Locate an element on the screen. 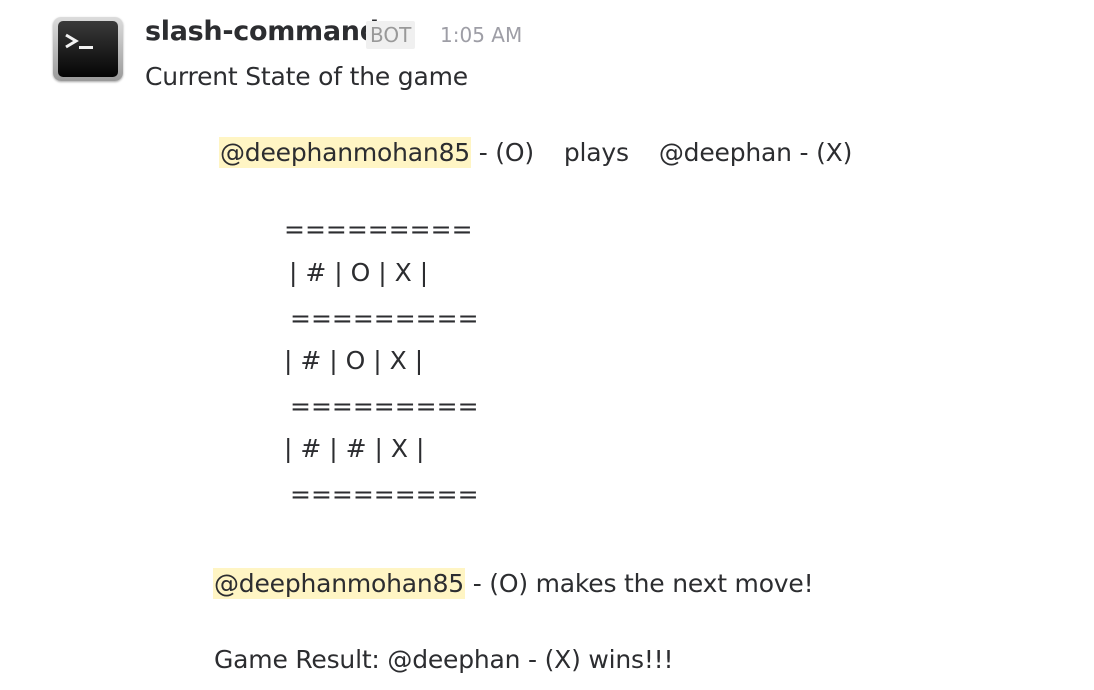  next-move-text: - (O) makes the next move! is located at coordinates (639, 583).